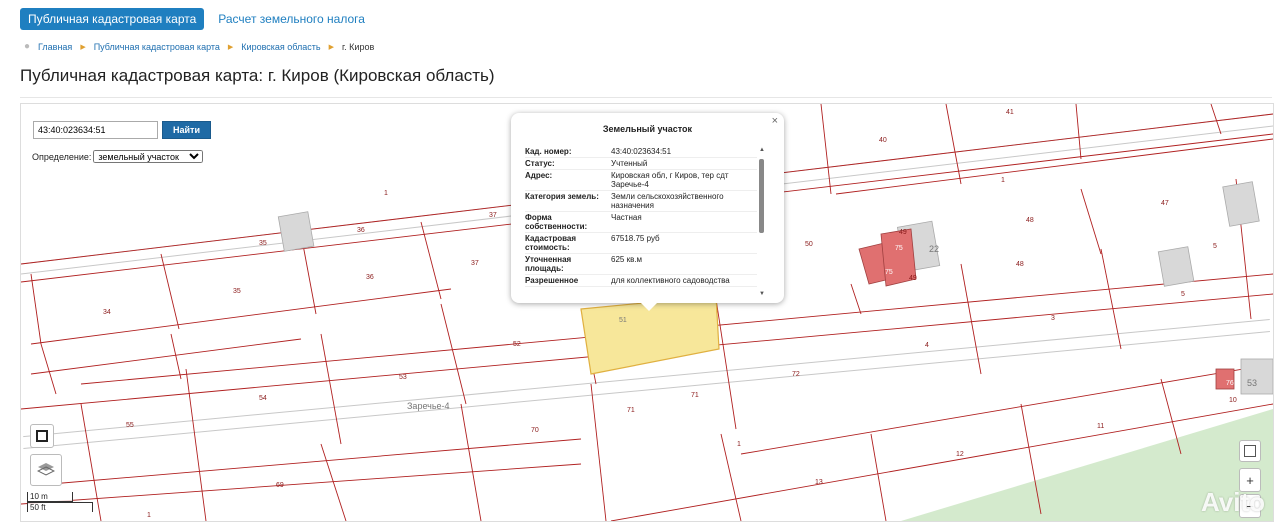  I want to click on svg-text: 11, so click(1100, 426).